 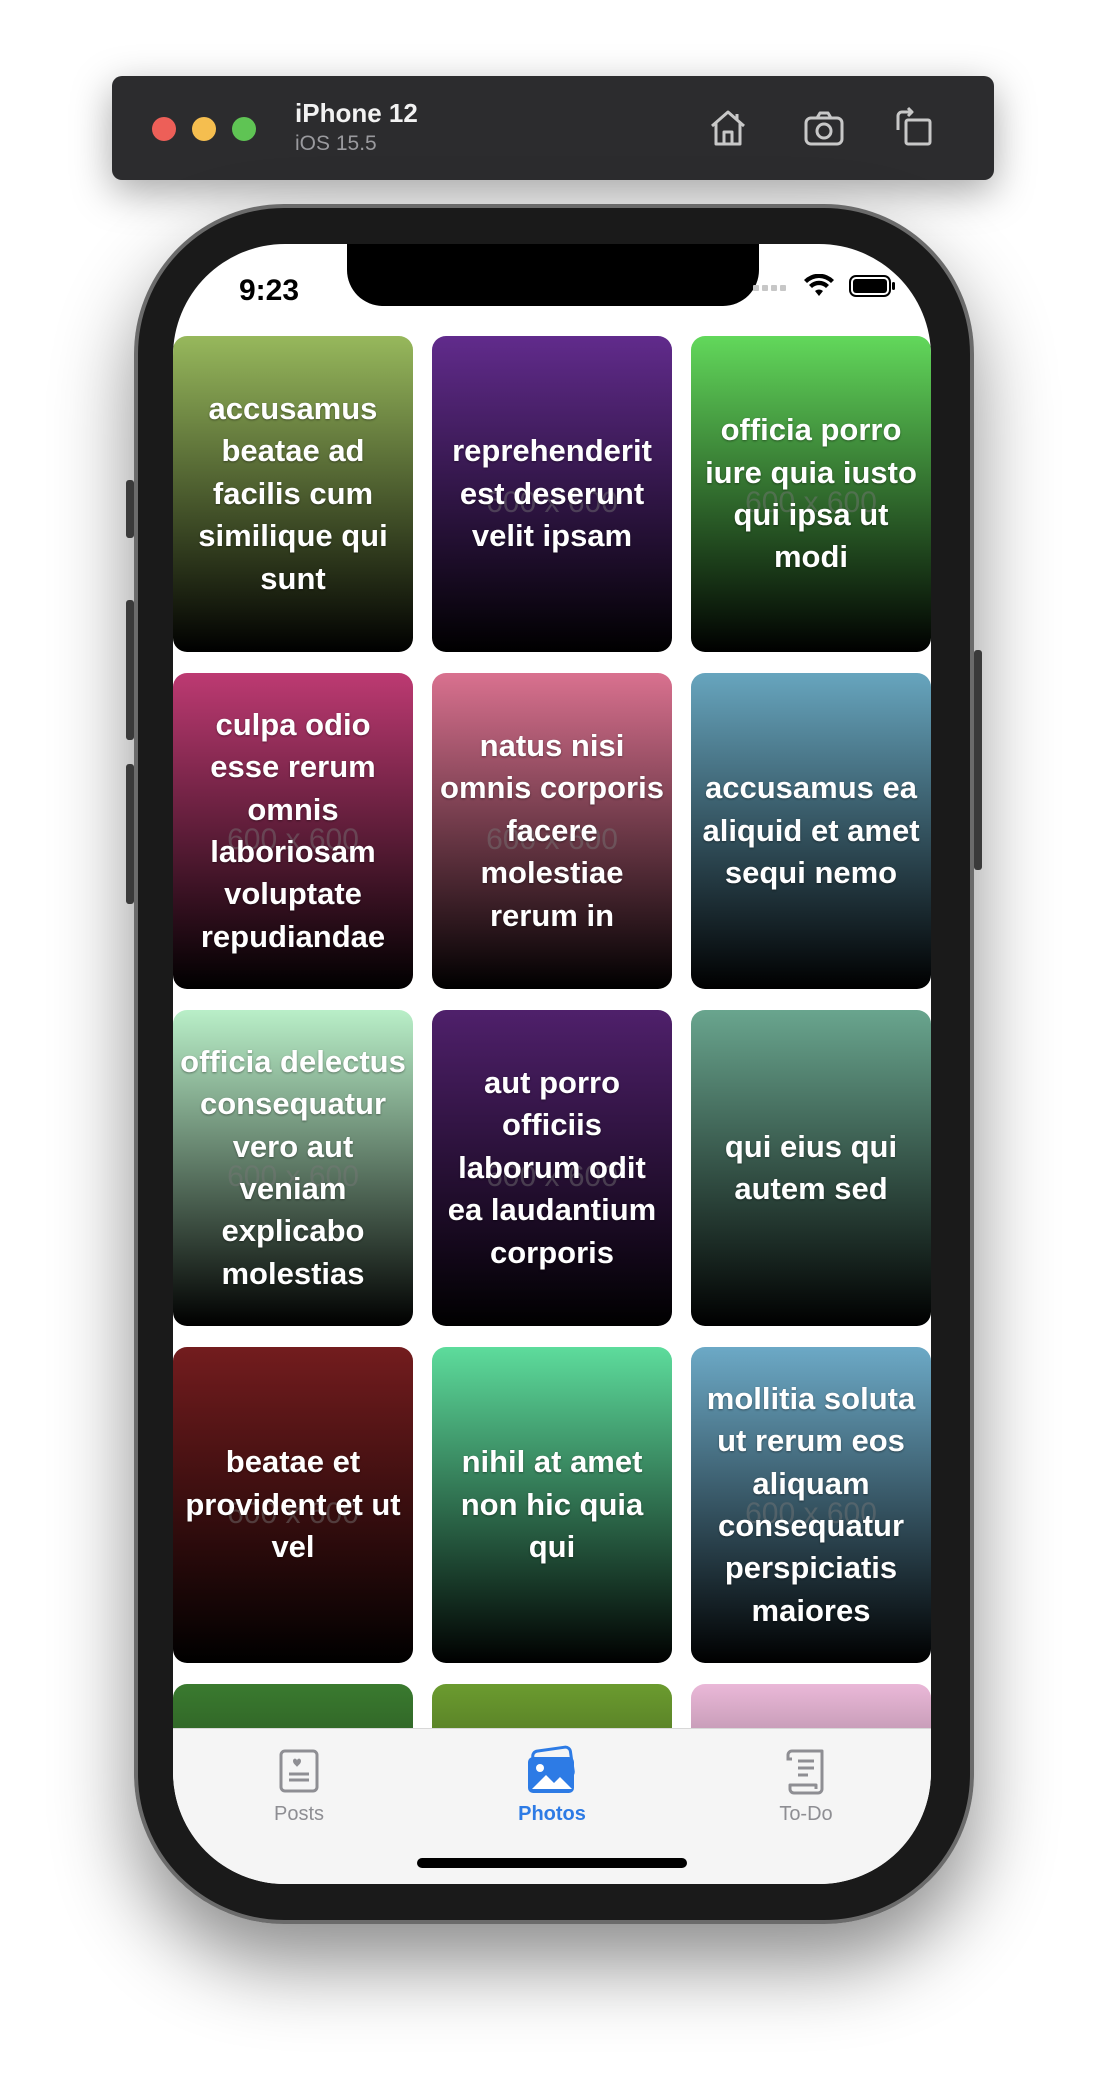 I want to click on photo-card: 600 x 600 beatae et provident et ut vel, so click(x=293, y=1505).